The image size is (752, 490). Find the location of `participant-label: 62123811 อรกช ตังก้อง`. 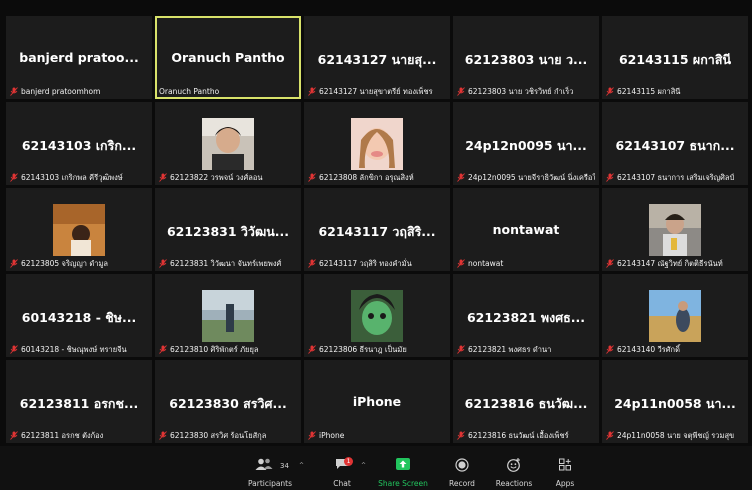

participant-label: 62123811 อรกช ตังก้อง is located at coordinates (79, 435).